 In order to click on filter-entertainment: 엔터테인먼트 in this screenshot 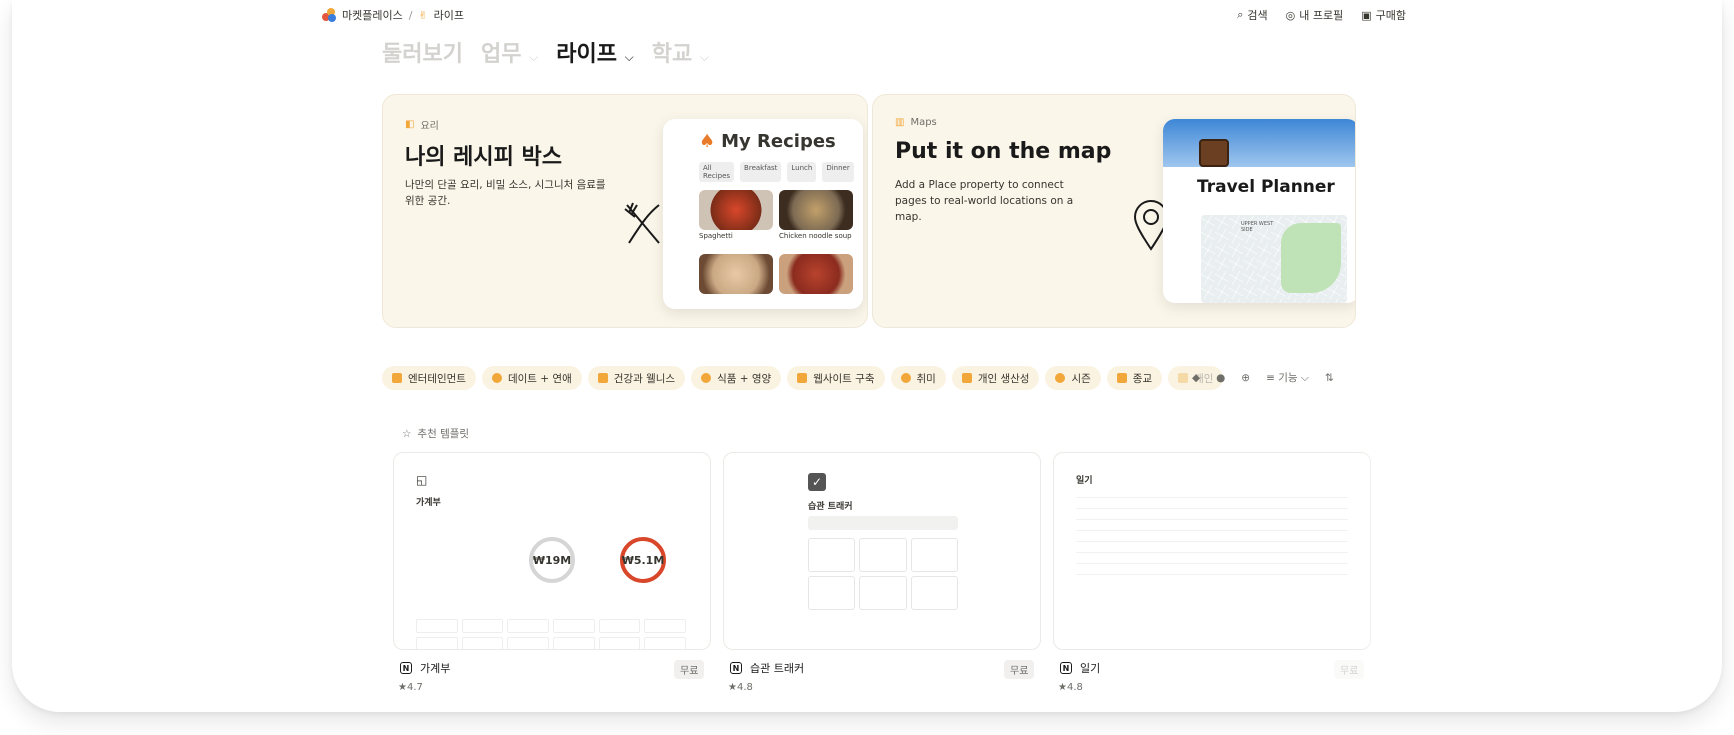, I will do `click(429, 378)`.